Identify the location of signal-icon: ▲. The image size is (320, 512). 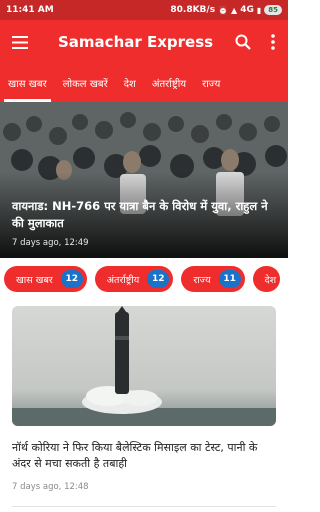
(234, 10).